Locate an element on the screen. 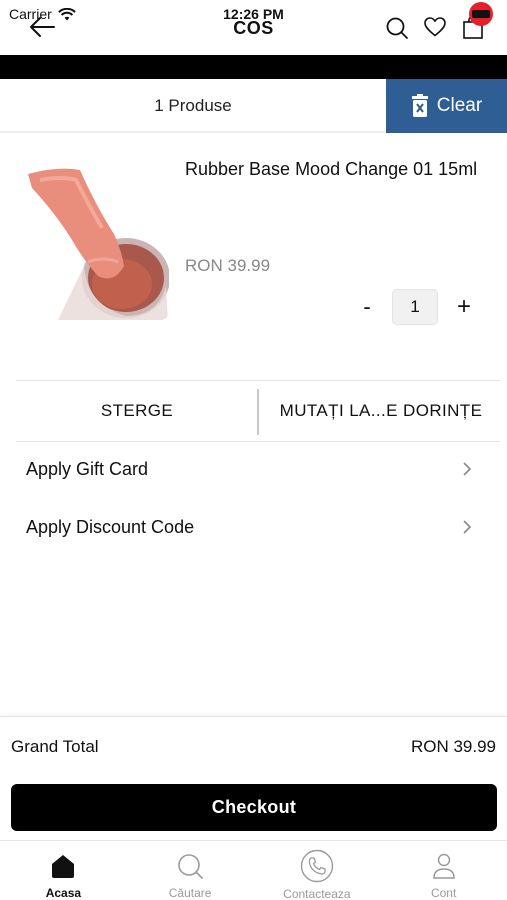 Image resolution: width=507 pixels, height=900 pixels. clear-cart-button: Clear is located at coordinates (446, 106).